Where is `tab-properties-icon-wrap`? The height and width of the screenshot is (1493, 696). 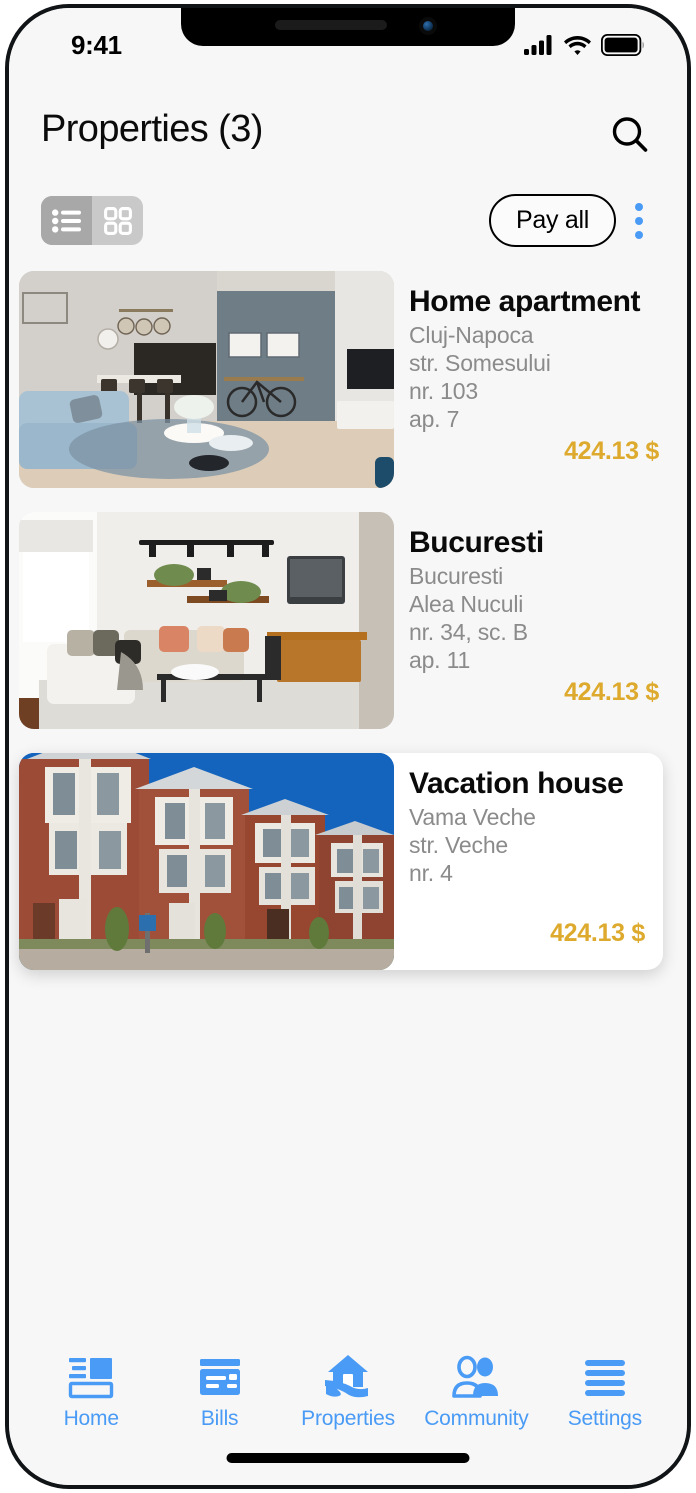 tab-properties-icon-wrap is located at coordinates (348, 1376).